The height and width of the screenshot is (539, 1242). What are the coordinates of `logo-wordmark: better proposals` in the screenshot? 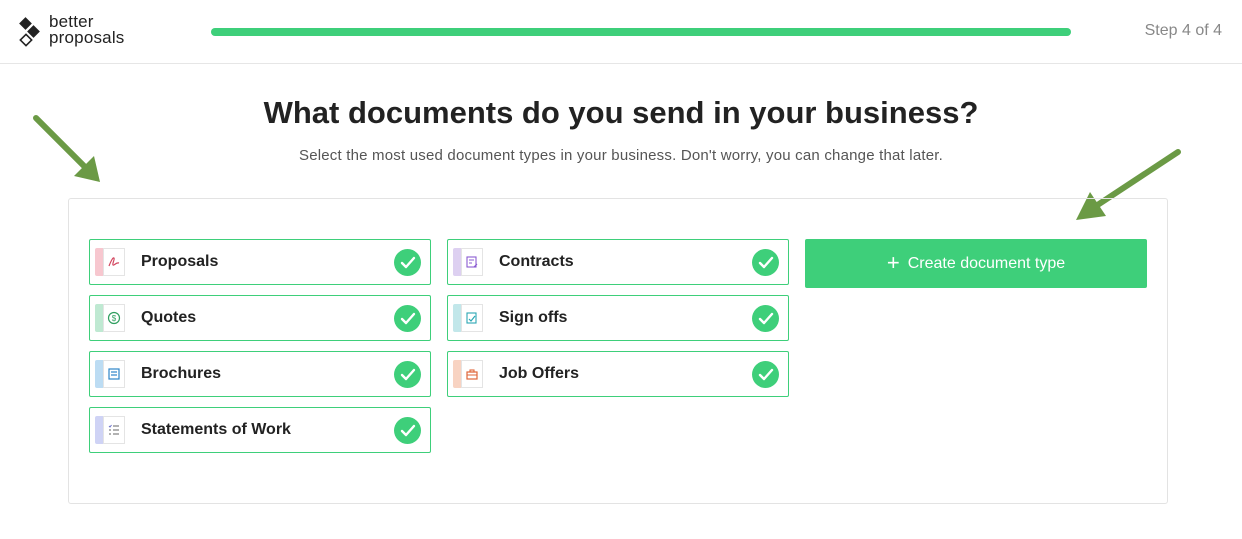 It's located at (87, 30).